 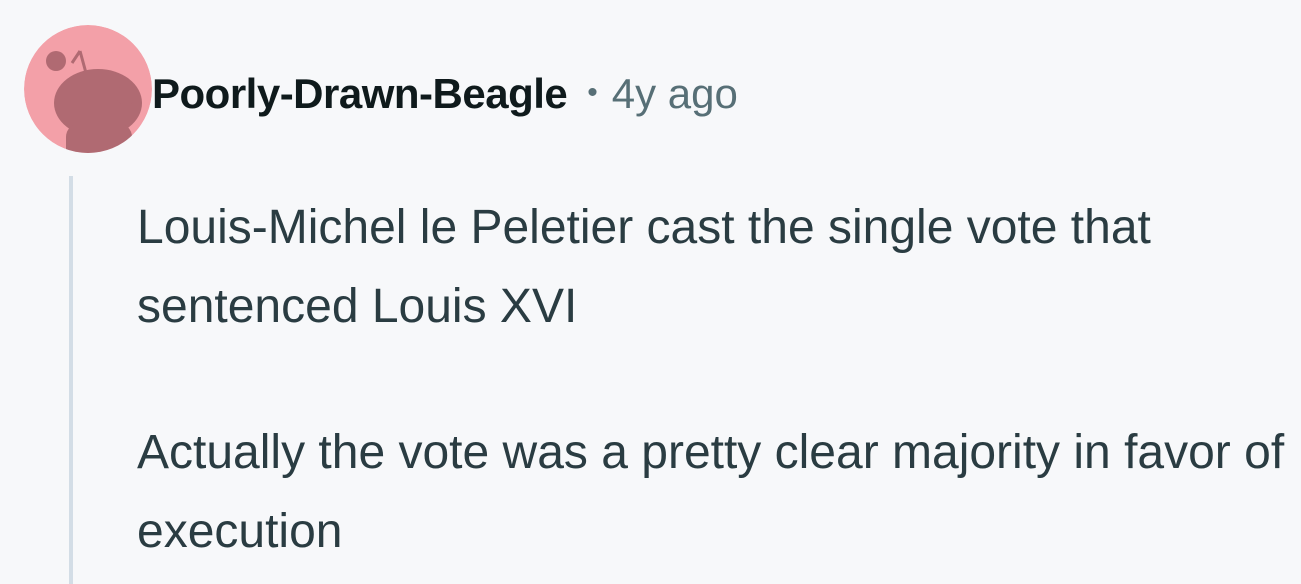 I want to click on comment-timestamp: 4y ago, so click(x=675, y=94).